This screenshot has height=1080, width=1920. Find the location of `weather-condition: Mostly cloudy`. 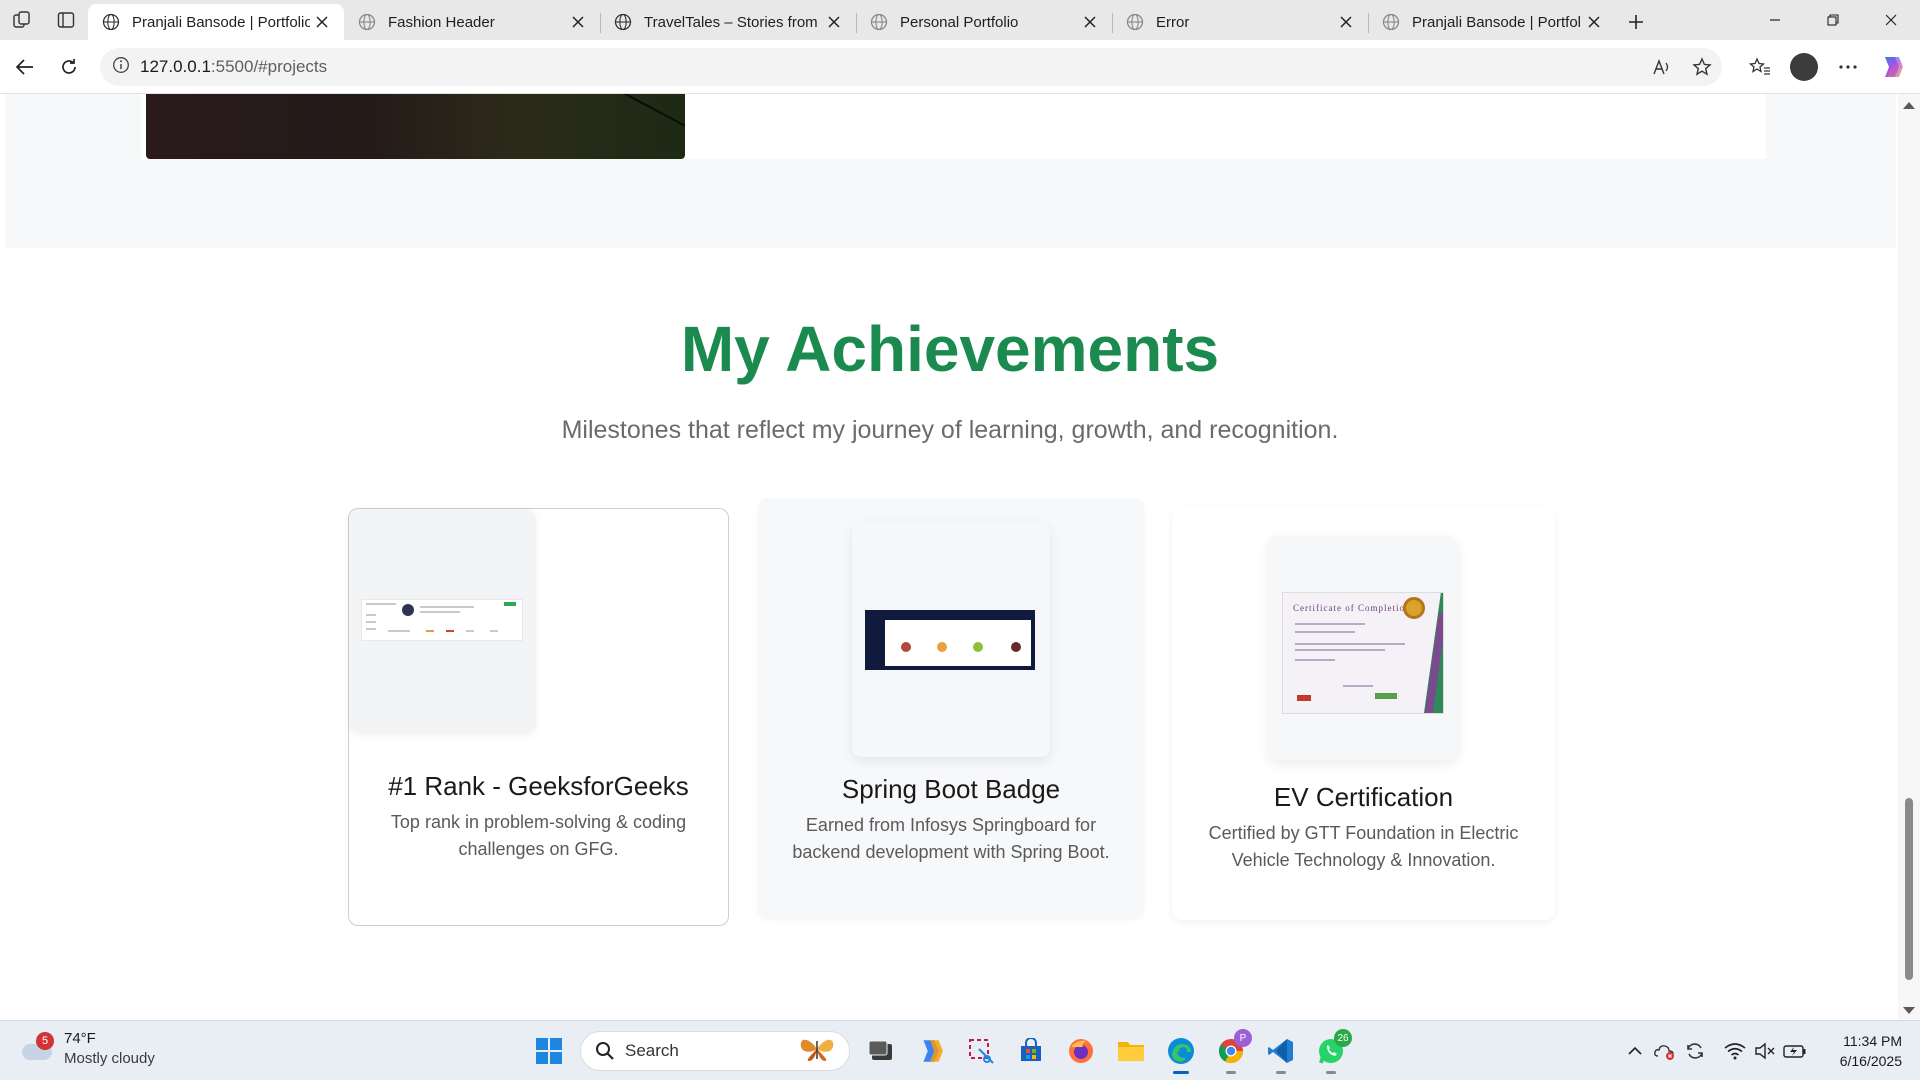

weather-condition: Mostly cloudy is located at coordinates (109, 1058).